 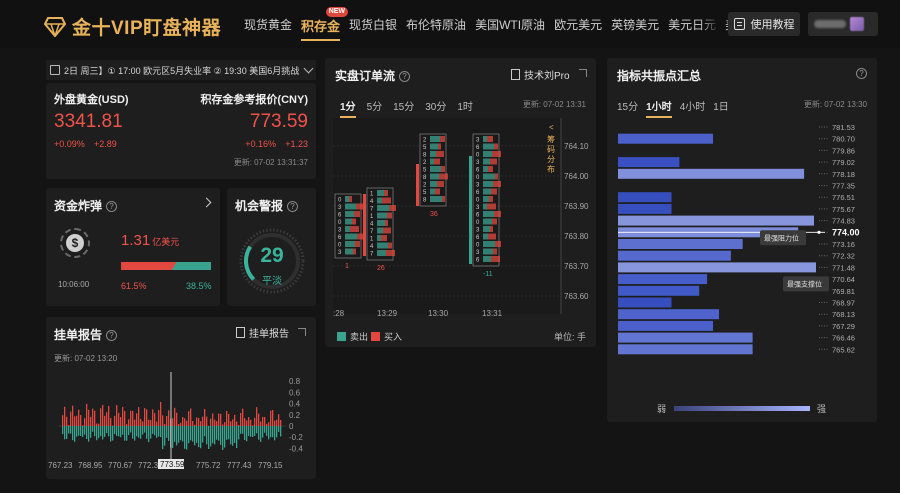 What do you see at coordinates (710, 24) in the screenshot?
I see `nav-fade` at bounding box center [710, 24].